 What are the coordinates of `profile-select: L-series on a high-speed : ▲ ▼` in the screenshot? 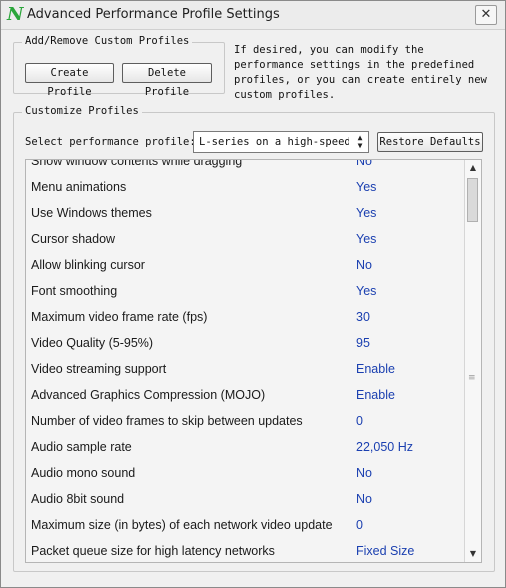 It's located at (281, 142).